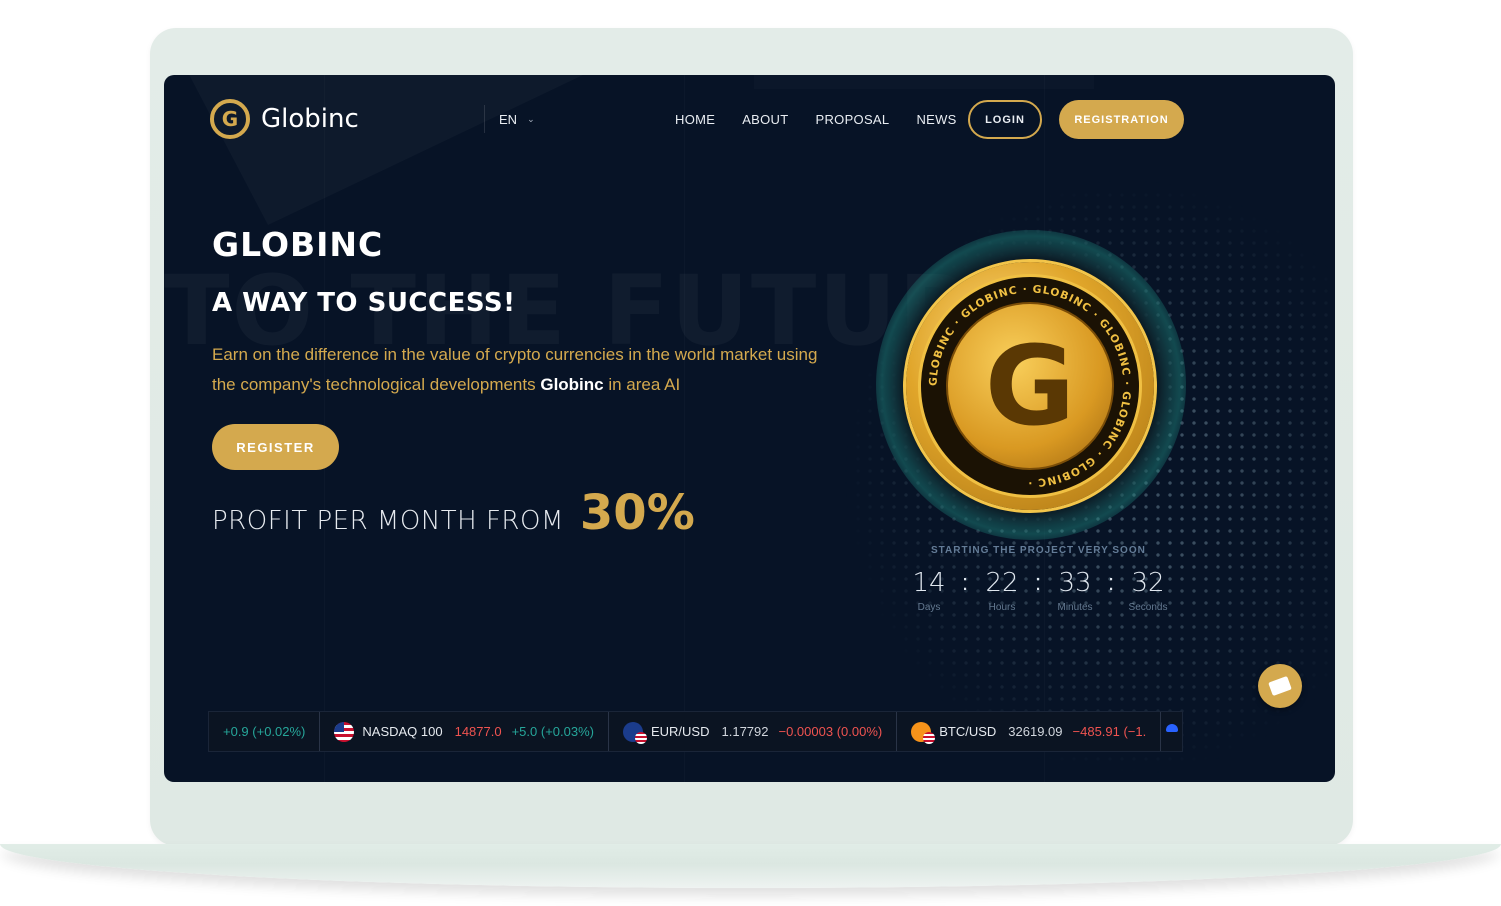 This screenshot has width=1501, height=906. I want to click on countdown-days: 14 Days, so click(929, 590).